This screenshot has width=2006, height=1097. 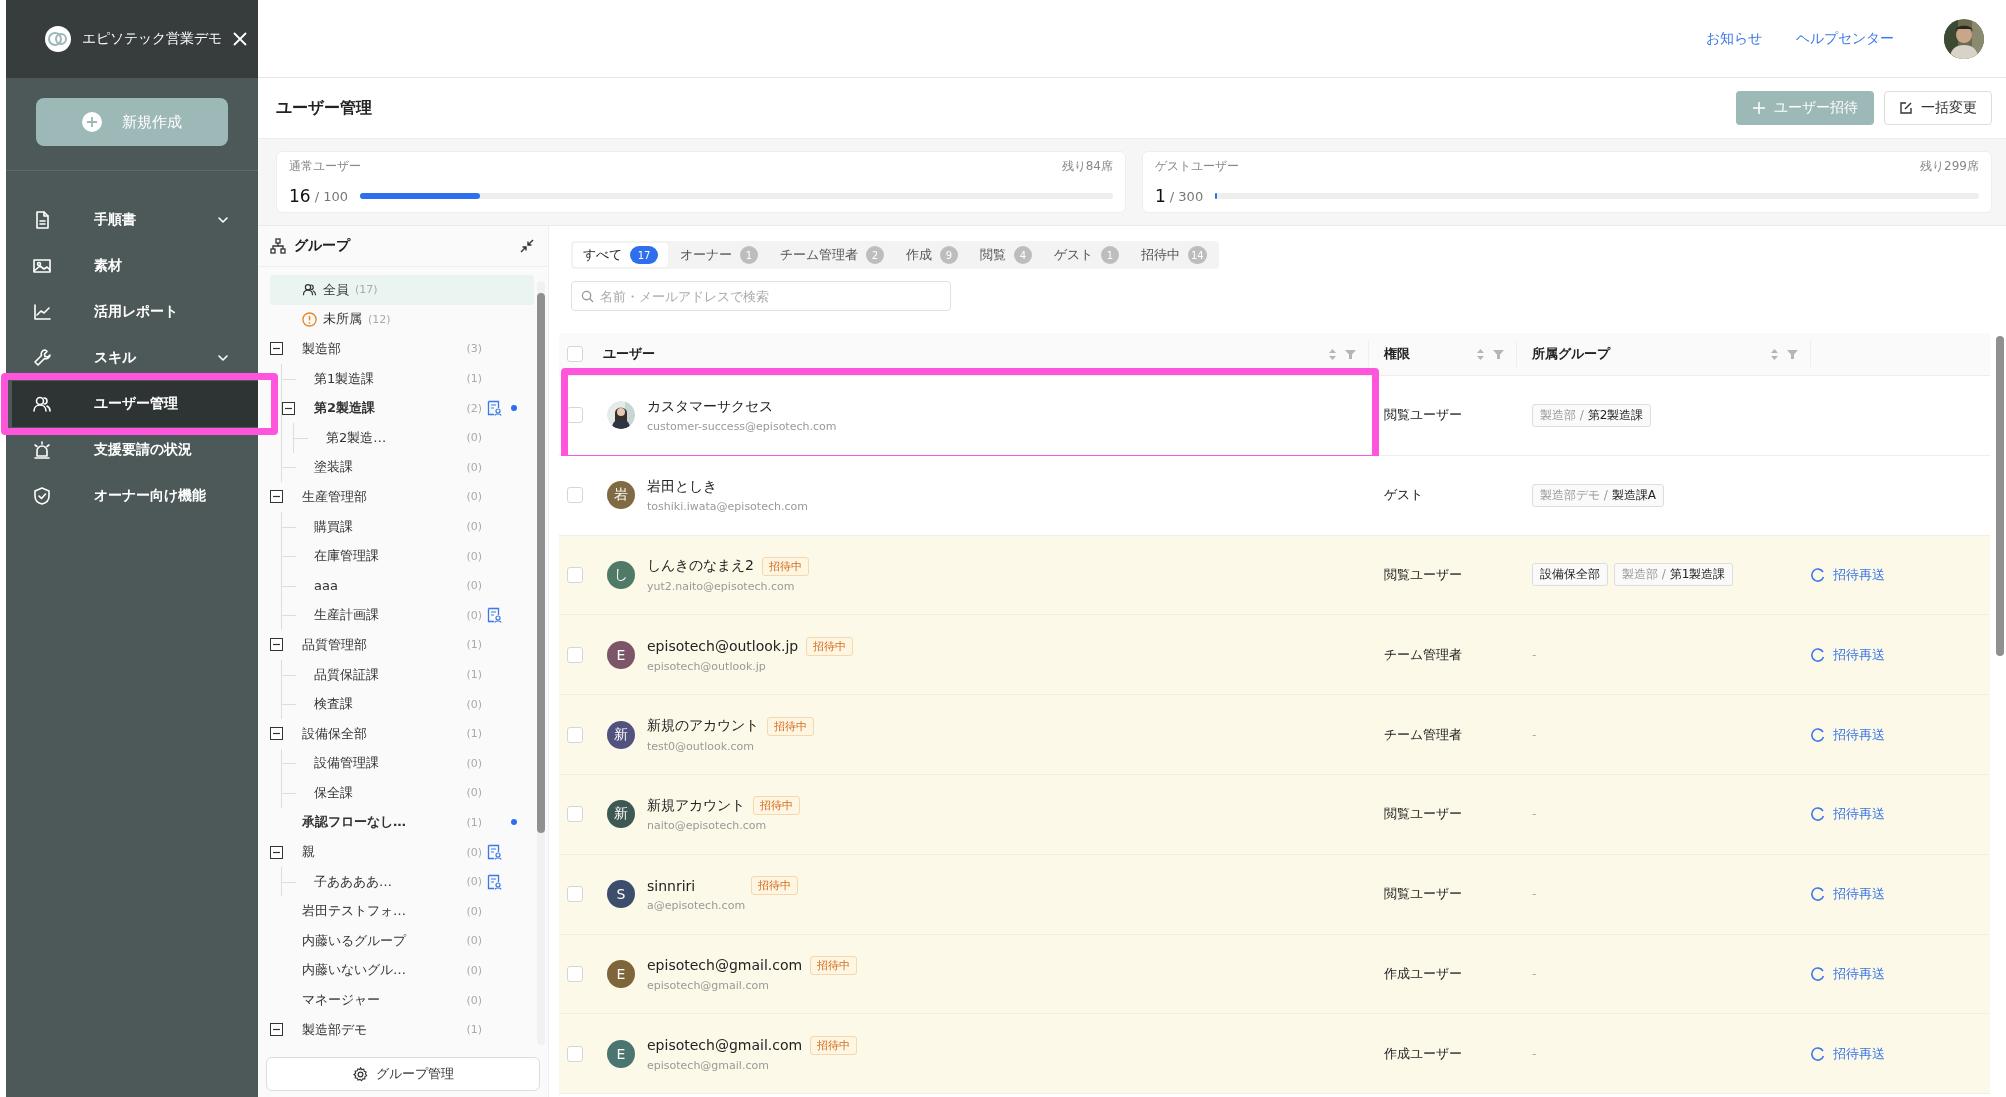 I want to click on user-name: 新規アカウント, so click(x=696, y=805).